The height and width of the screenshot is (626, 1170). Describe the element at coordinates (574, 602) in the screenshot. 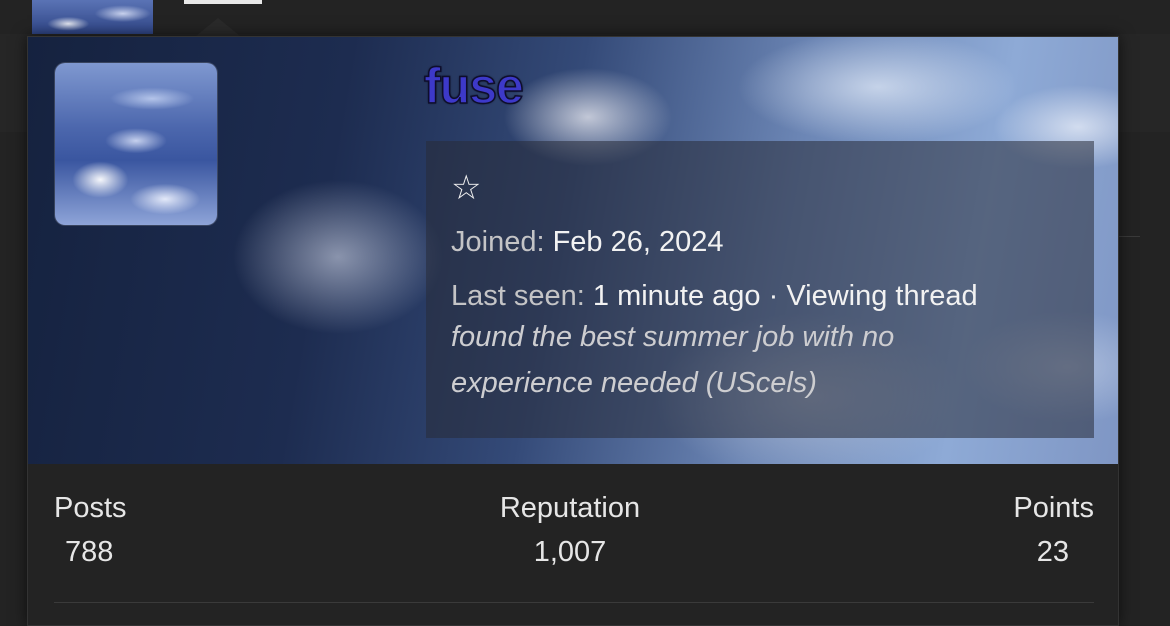

I see `stats-divider` at that location.